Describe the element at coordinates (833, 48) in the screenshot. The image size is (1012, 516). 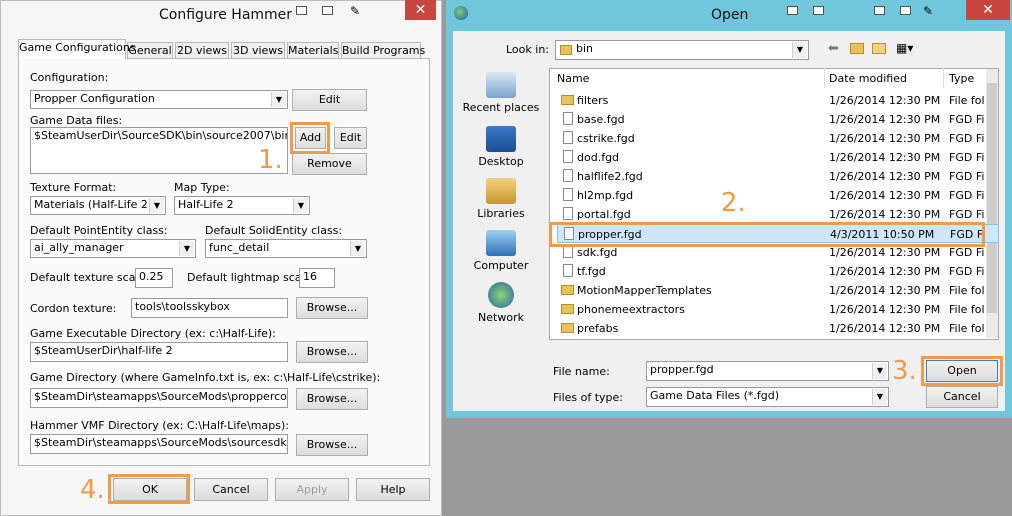
I see `back-arrow-icon: ⬅` at that location.